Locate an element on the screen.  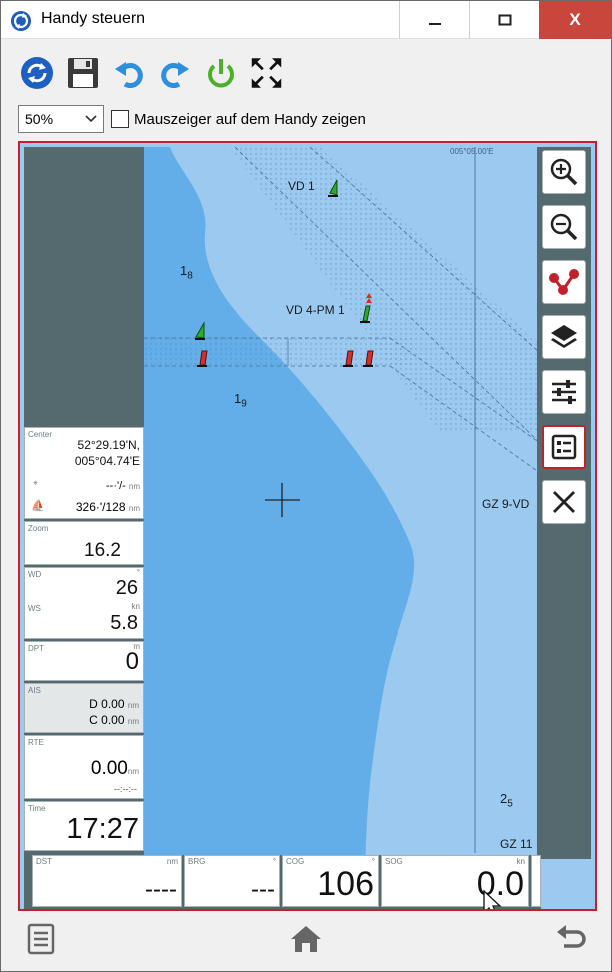
back-button is located at coordinates (571, 939).